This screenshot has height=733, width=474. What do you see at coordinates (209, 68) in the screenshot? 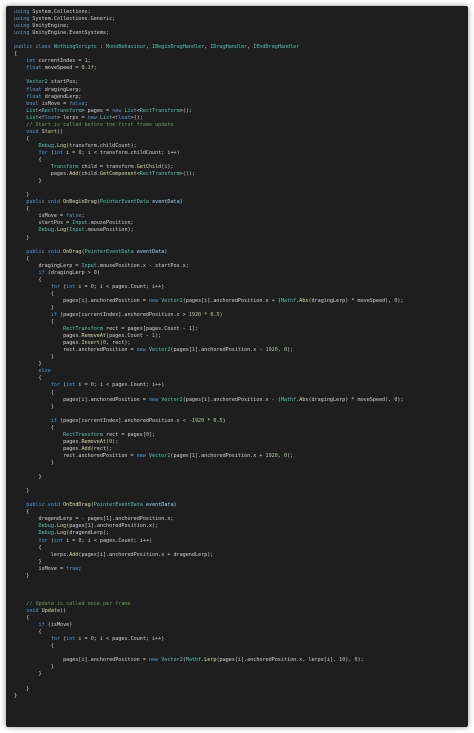
I see `code-line: float moveSpeed = 0.1f;` at bounding box center [209, 68].